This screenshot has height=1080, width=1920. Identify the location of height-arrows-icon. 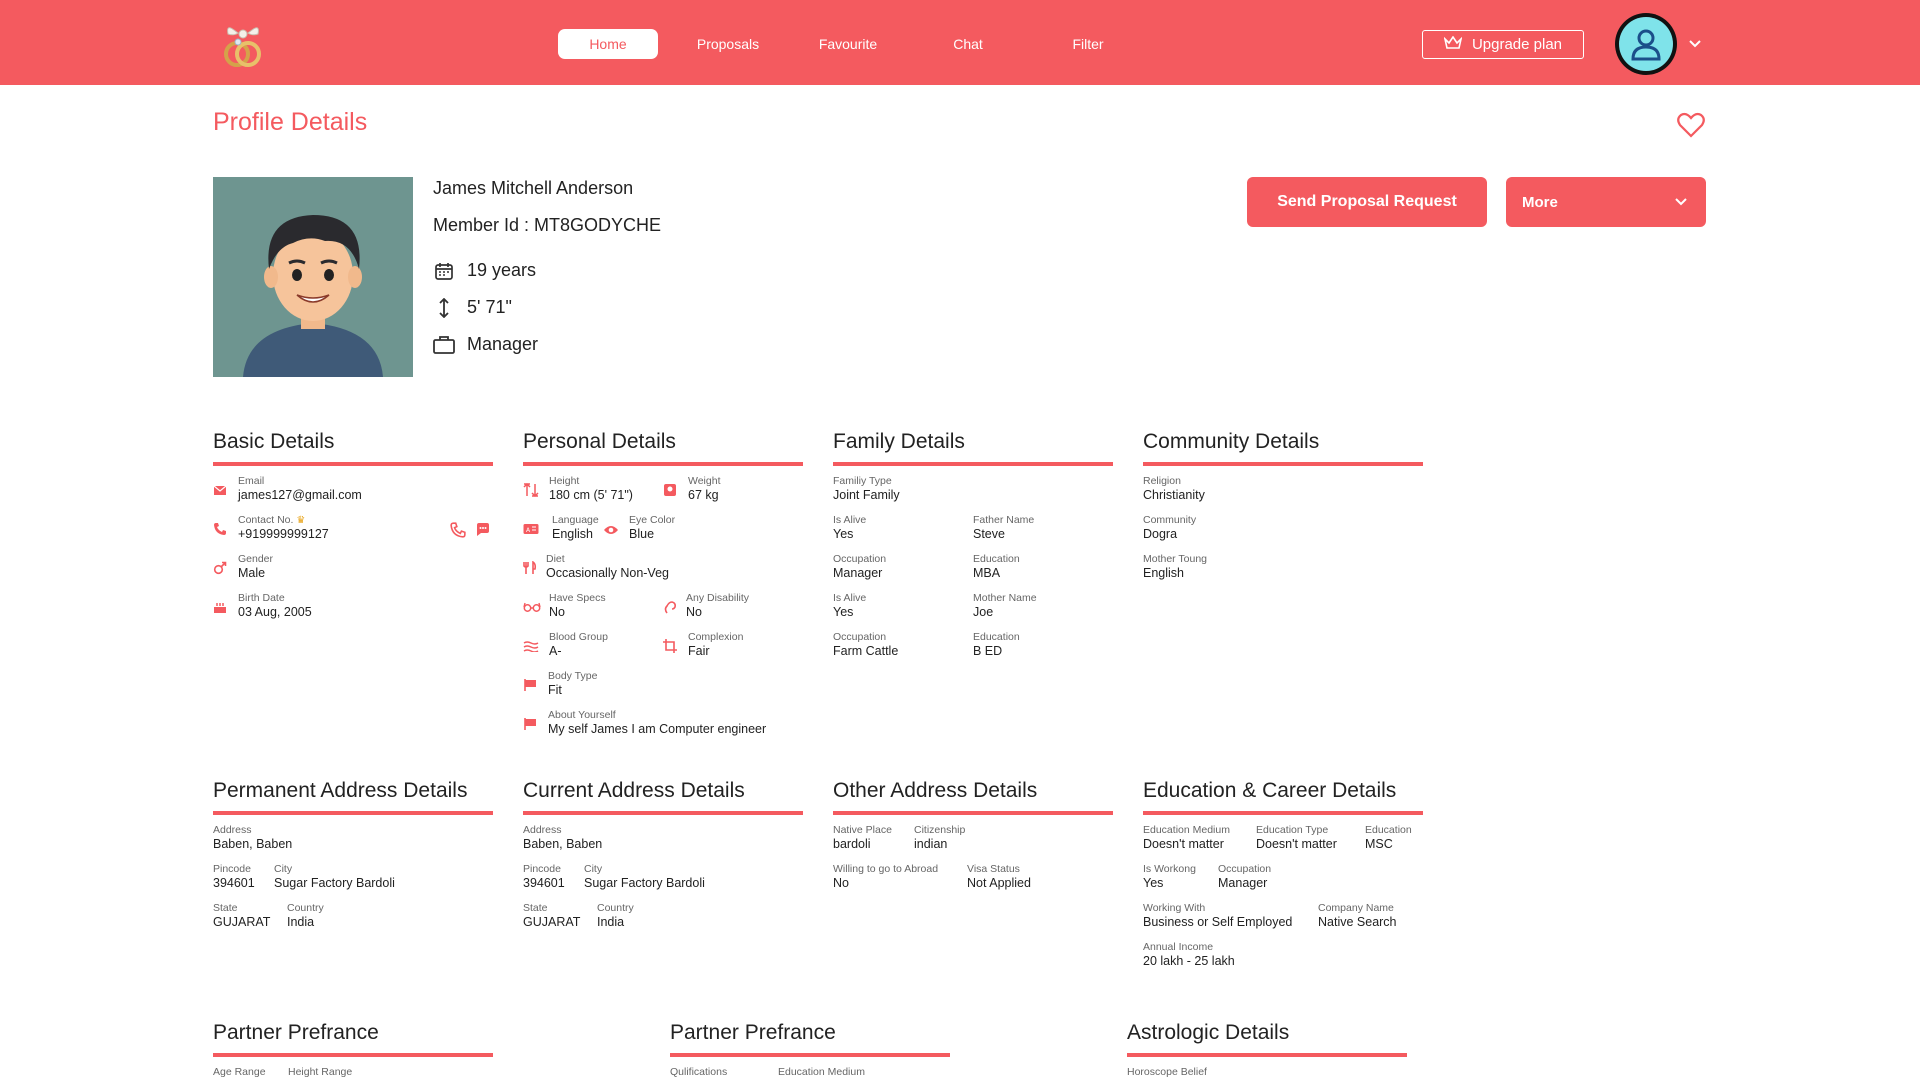
(444, 308).